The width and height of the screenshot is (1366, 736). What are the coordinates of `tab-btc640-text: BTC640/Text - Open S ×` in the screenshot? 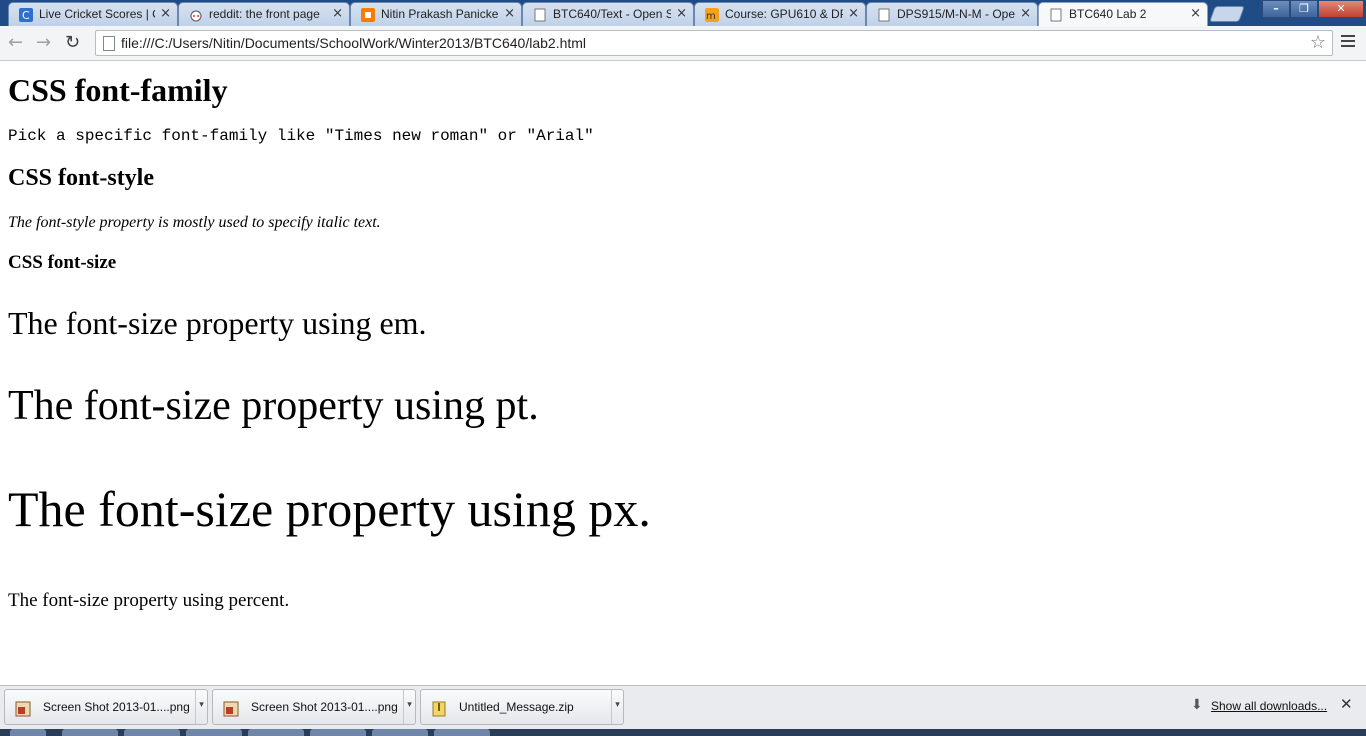 It's located at (608, 14).